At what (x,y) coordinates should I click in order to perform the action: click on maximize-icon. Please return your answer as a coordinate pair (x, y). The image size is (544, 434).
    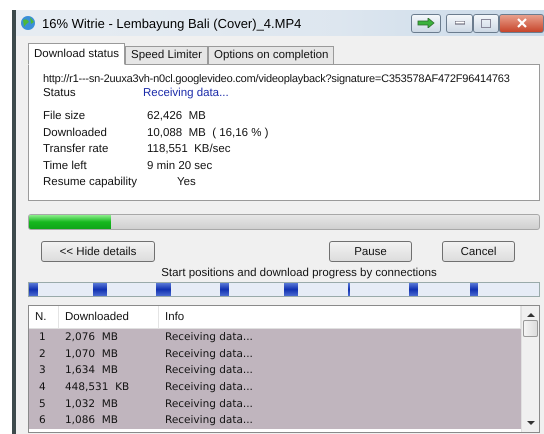
    Looking at the image, I should click on (486, 23).